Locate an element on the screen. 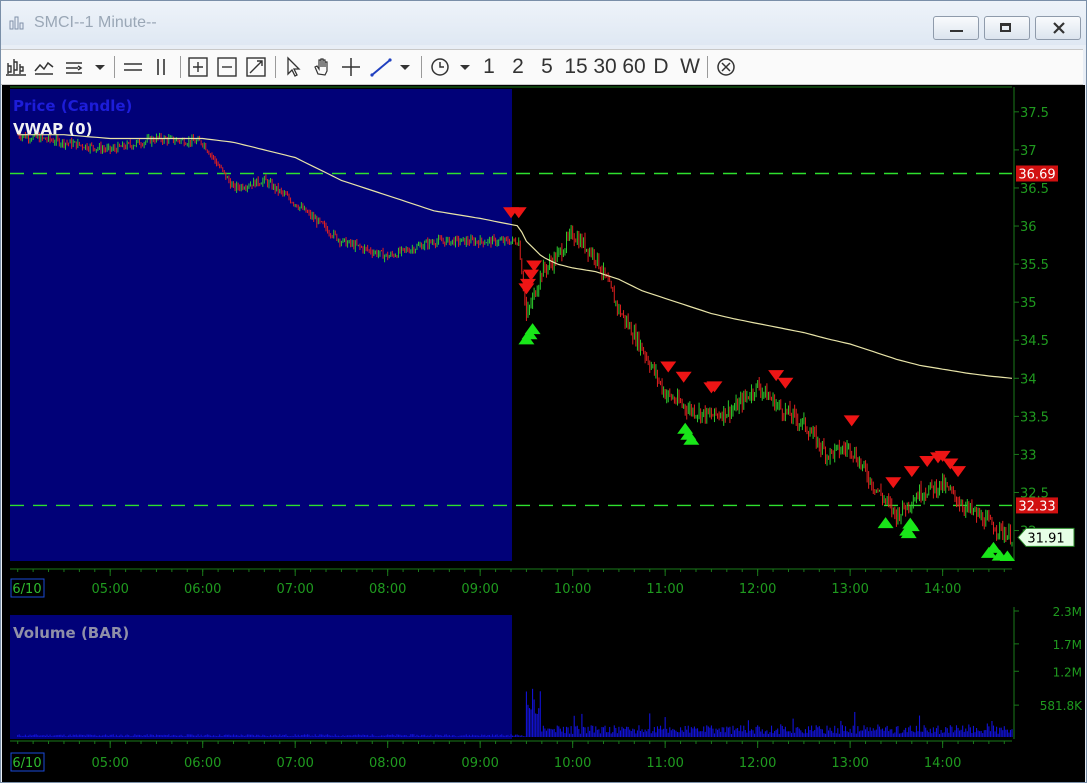 The image size is (1087, 783). close-chart-icon is located at coordinates (726, 67).